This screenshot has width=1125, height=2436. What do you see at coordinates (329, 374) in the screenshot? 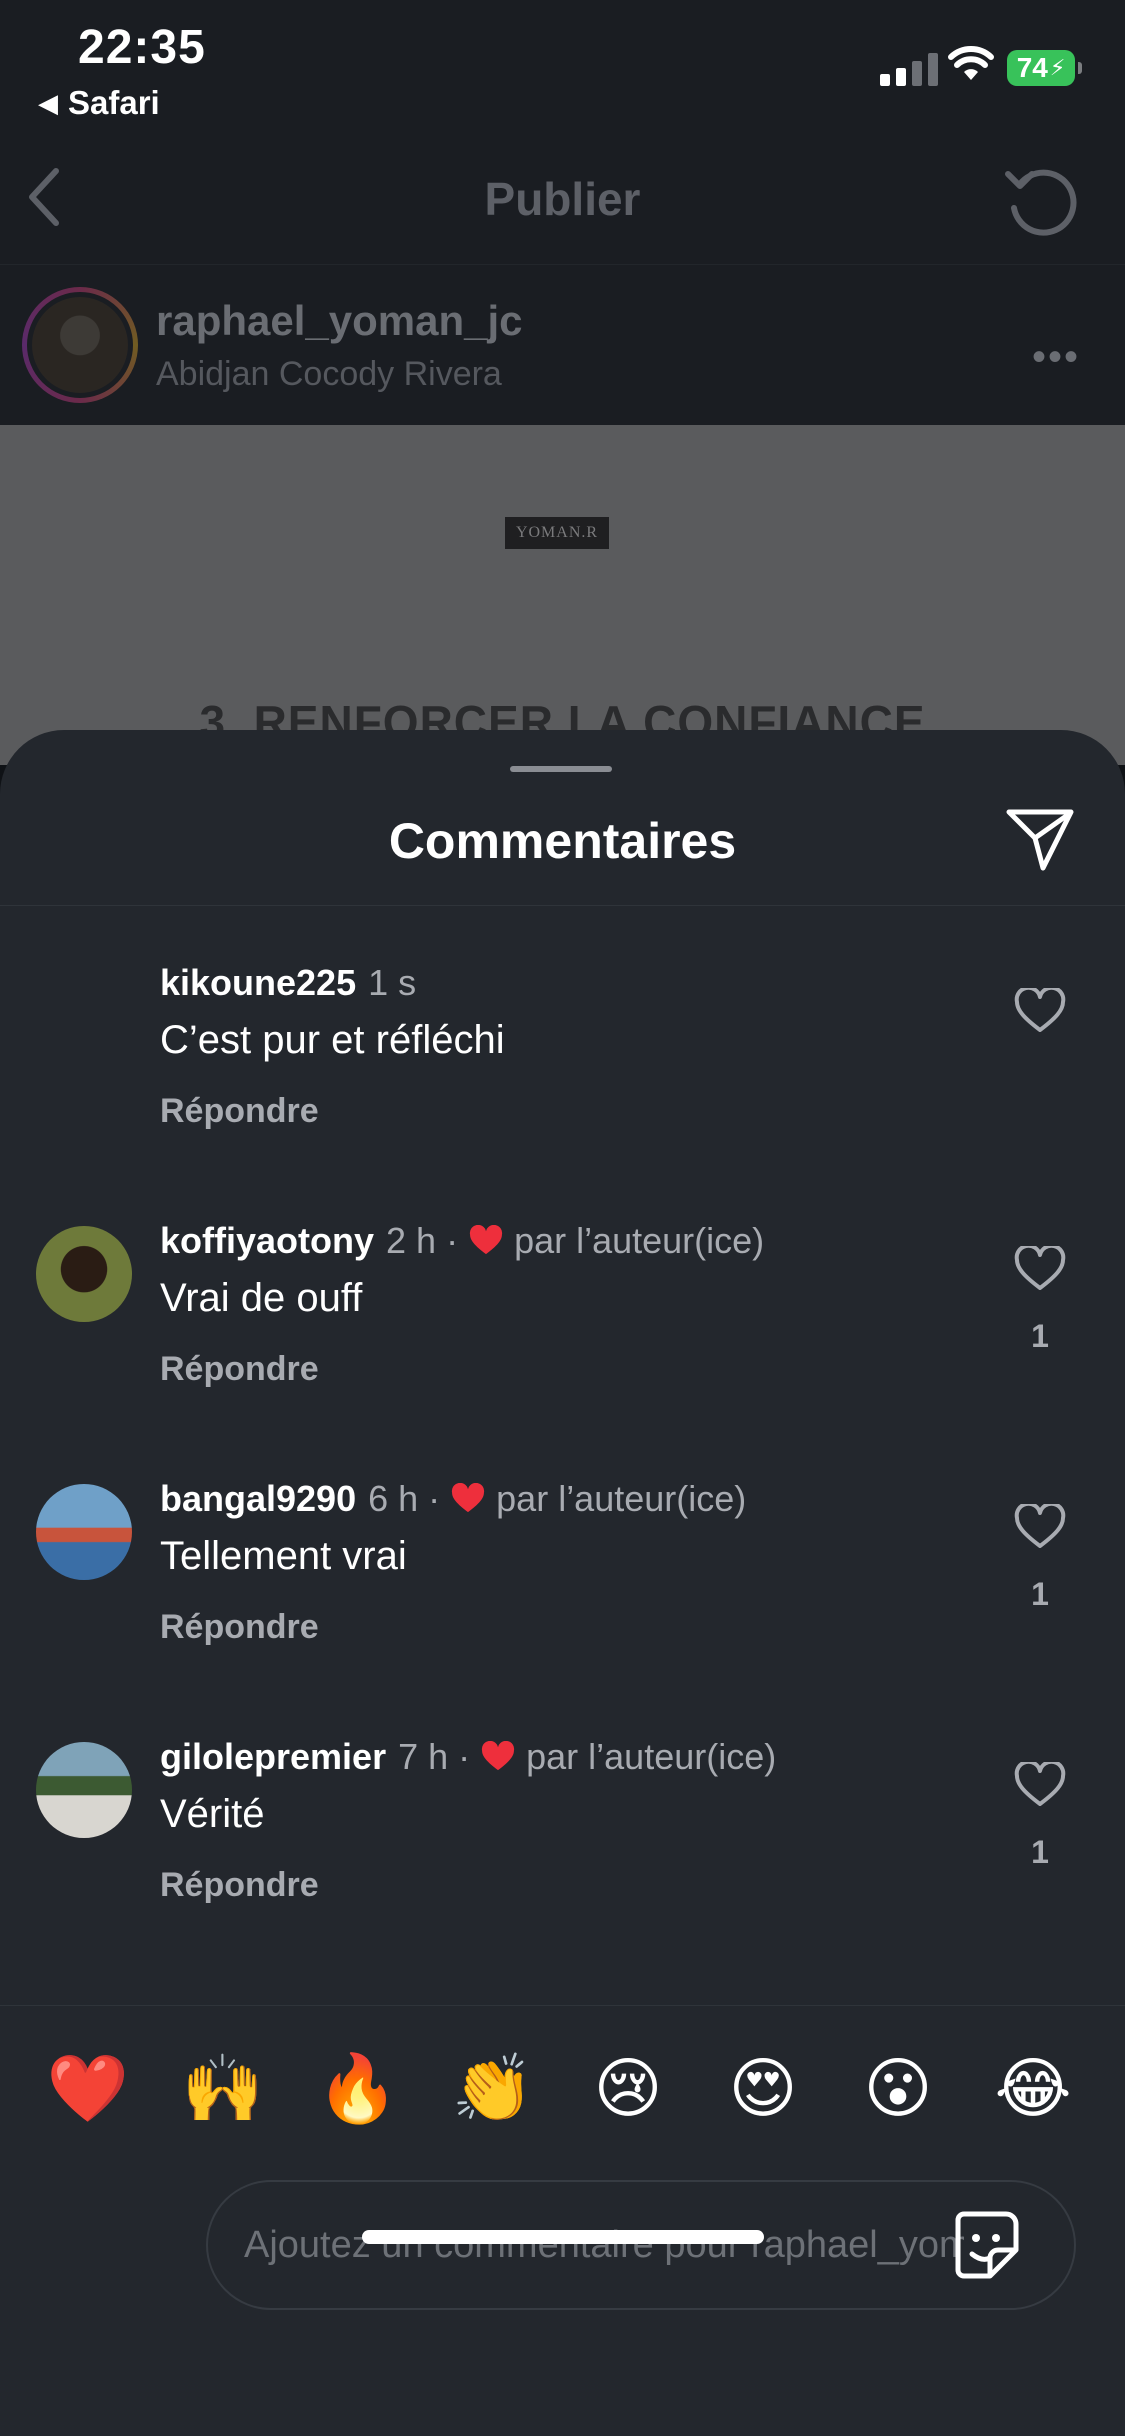
I see `author-location: Abidjan Cocody Rivera` at bounding box center [329, 374].